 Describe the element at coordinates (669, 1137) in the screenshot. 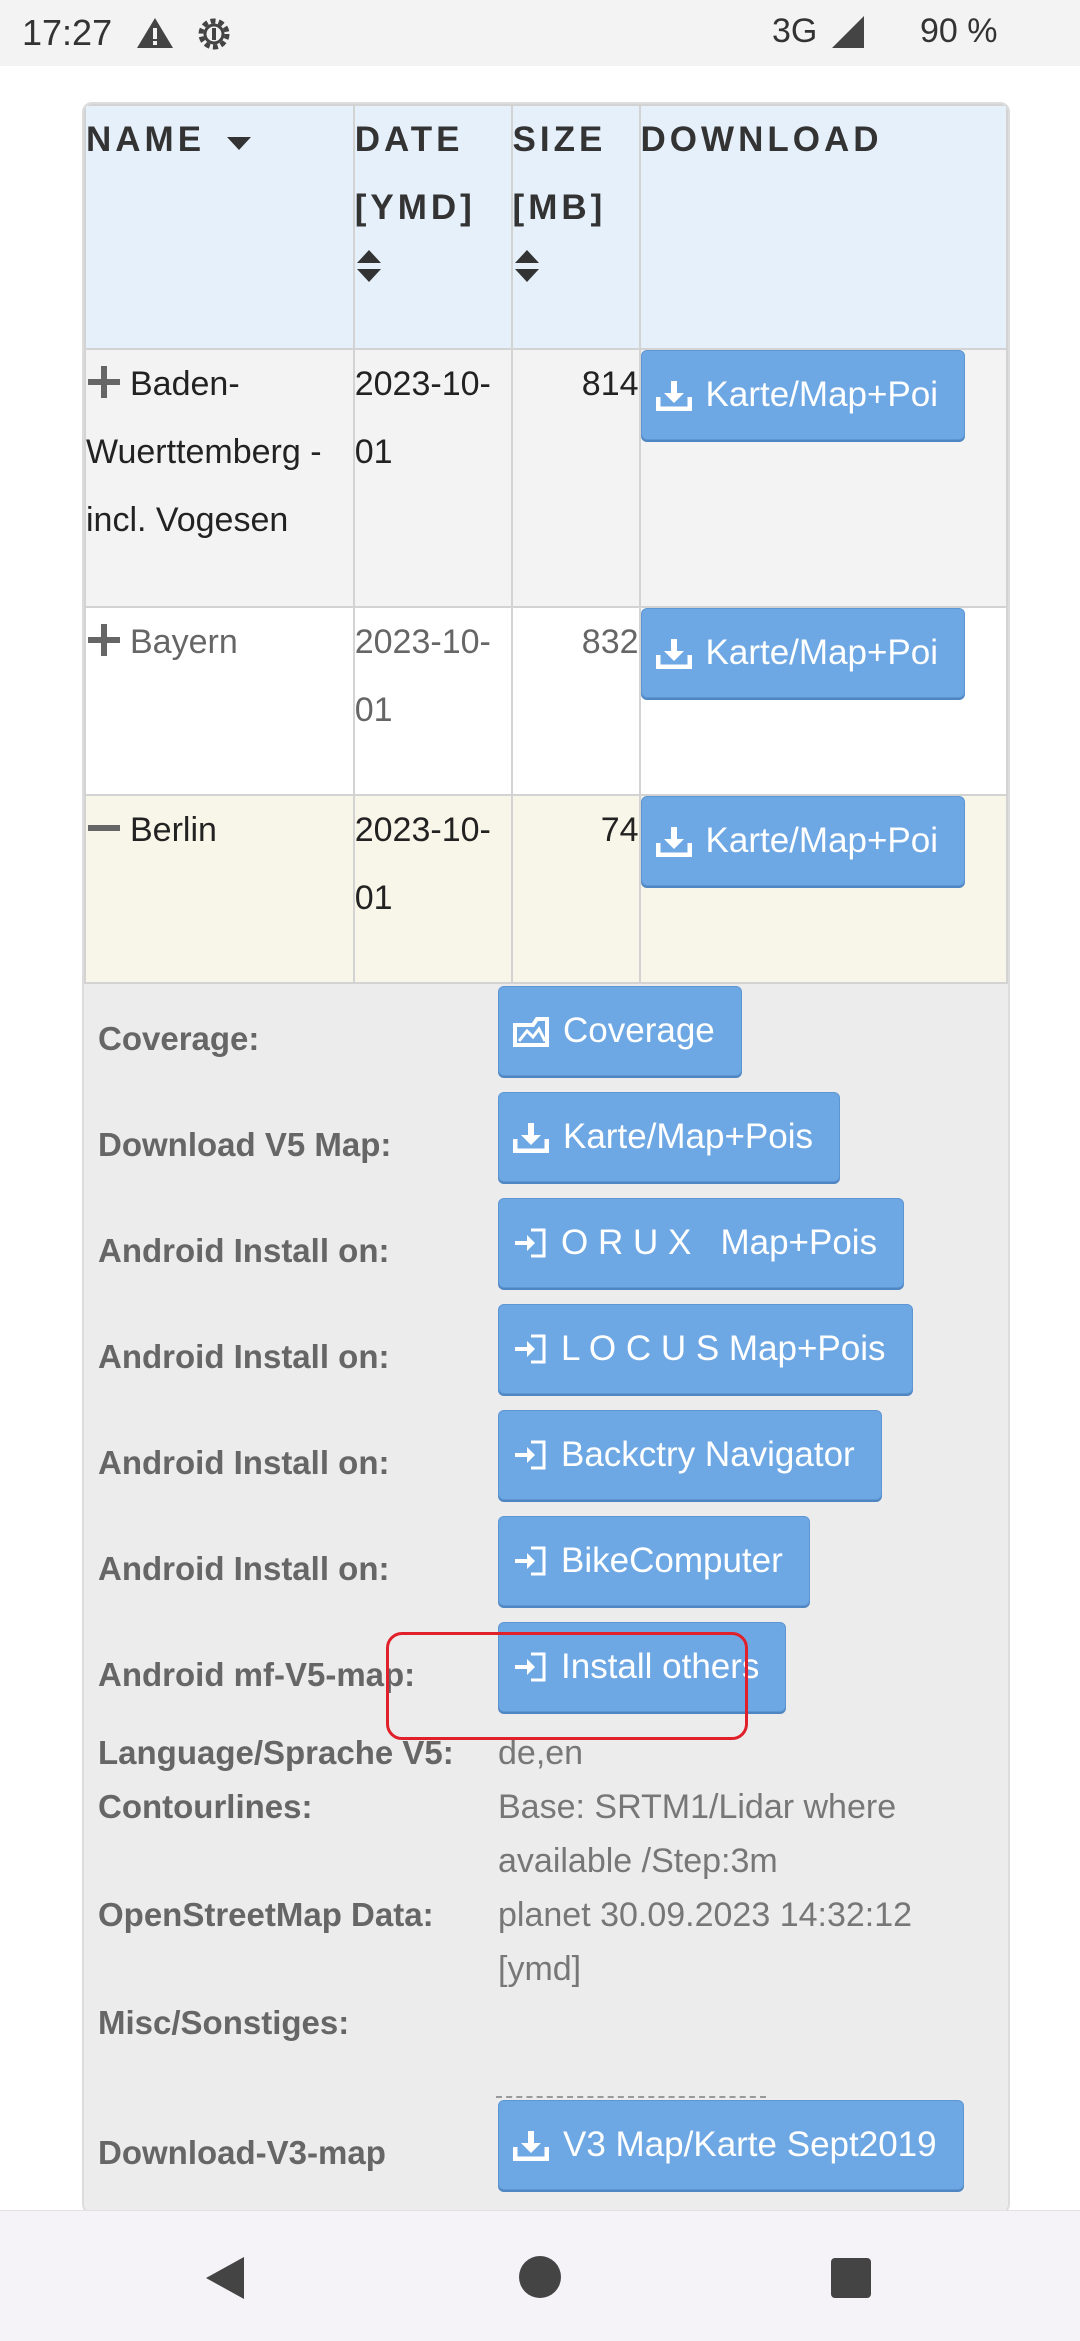

I see `download-v5-map-button: Karte/Map+Pois` at that location.